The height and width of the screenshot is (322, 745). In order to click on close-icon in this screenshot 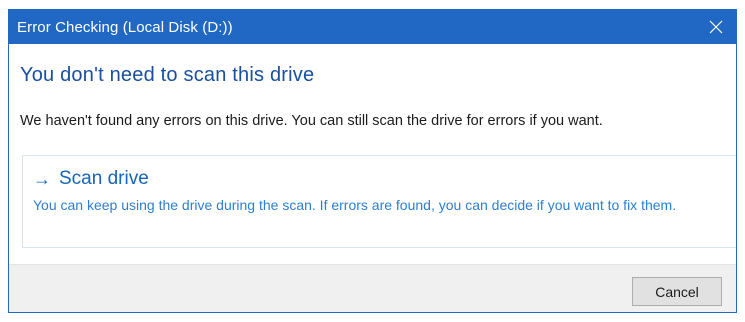, I will do `click(716, 27)`.